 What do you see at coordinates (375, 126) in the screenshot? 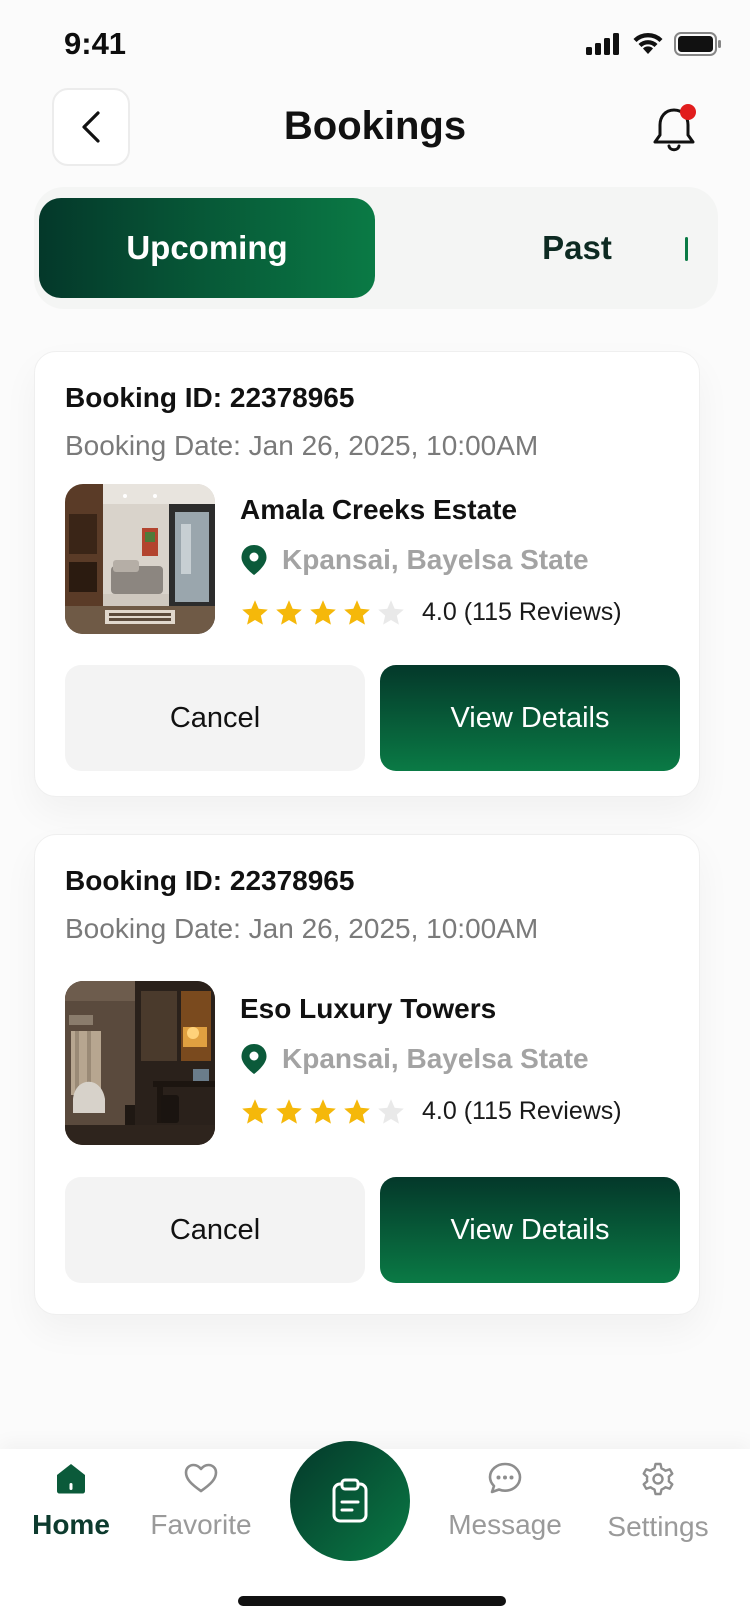
I see `page-title: Bookings` at bounding box center [375, 126].